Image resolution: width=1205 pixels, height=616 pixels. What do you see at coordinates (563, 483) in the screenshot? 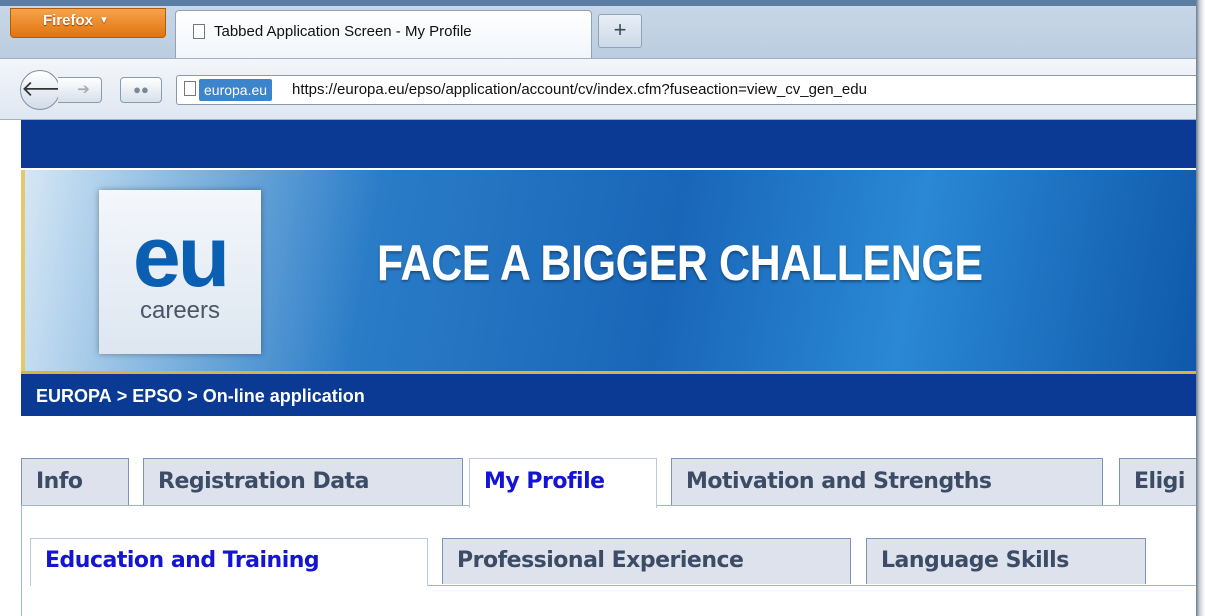
I see `tab-my-profile: My Profile` at bounding box center [563, 483].